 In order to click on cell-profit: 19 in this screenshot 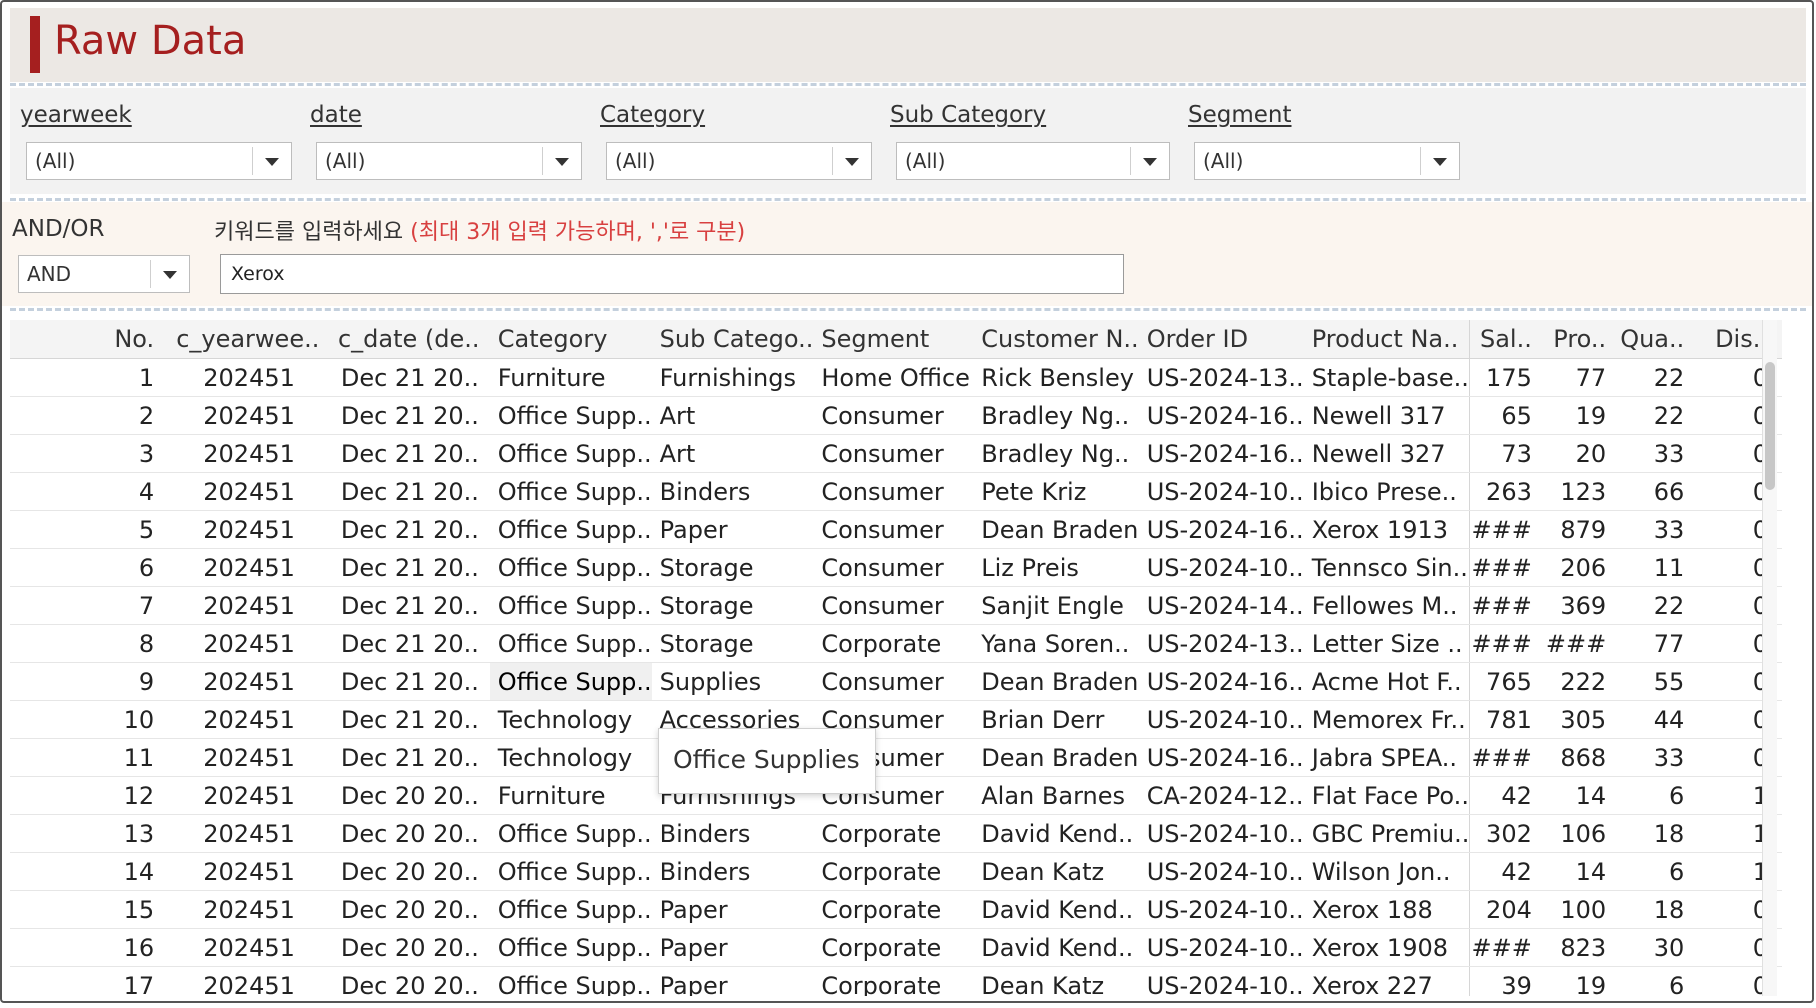, I will do `click(1583, 415)`.